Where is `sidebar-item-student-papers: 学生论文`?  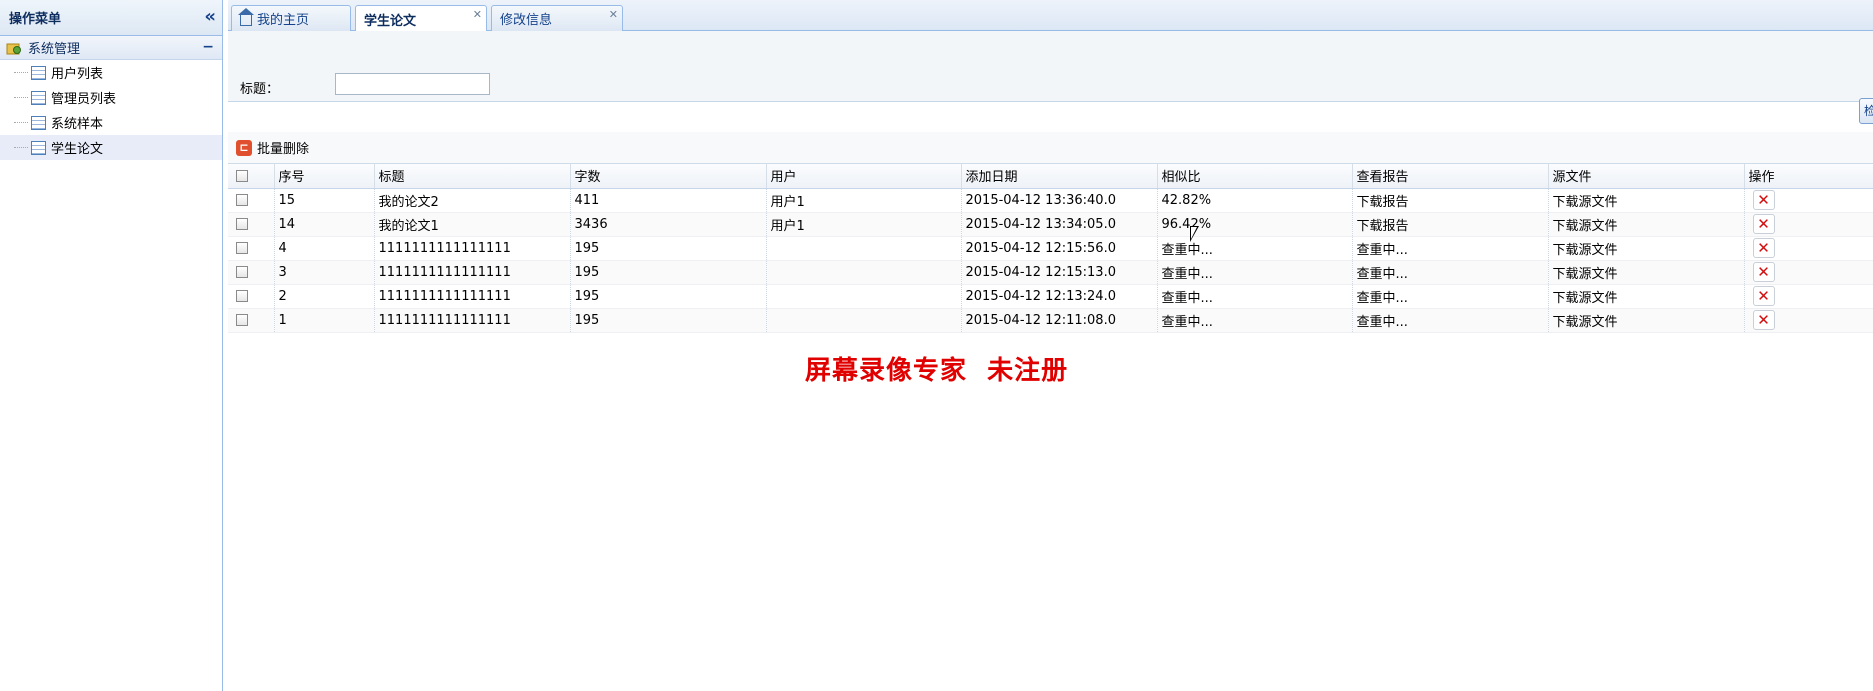
sidebar-item-student-papers: 学生论文 is located at coordinates (111, 147).